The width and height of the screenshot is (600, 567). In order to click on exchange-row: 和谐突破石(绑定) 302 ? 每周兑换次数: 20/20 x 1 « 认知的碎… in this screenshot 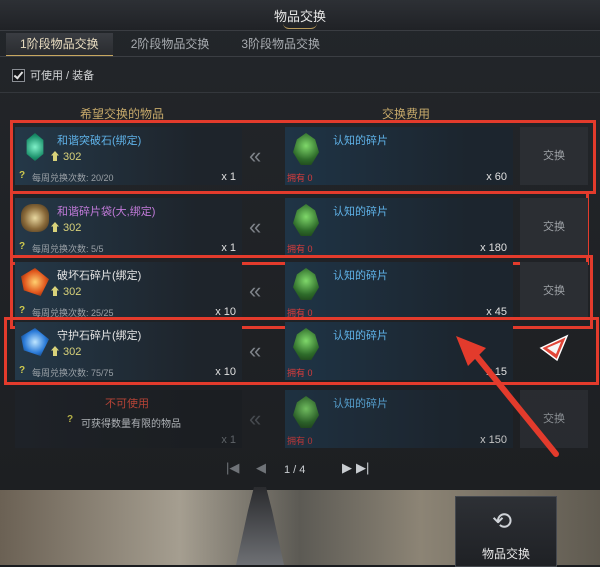, I will do `click(303, 157)`.